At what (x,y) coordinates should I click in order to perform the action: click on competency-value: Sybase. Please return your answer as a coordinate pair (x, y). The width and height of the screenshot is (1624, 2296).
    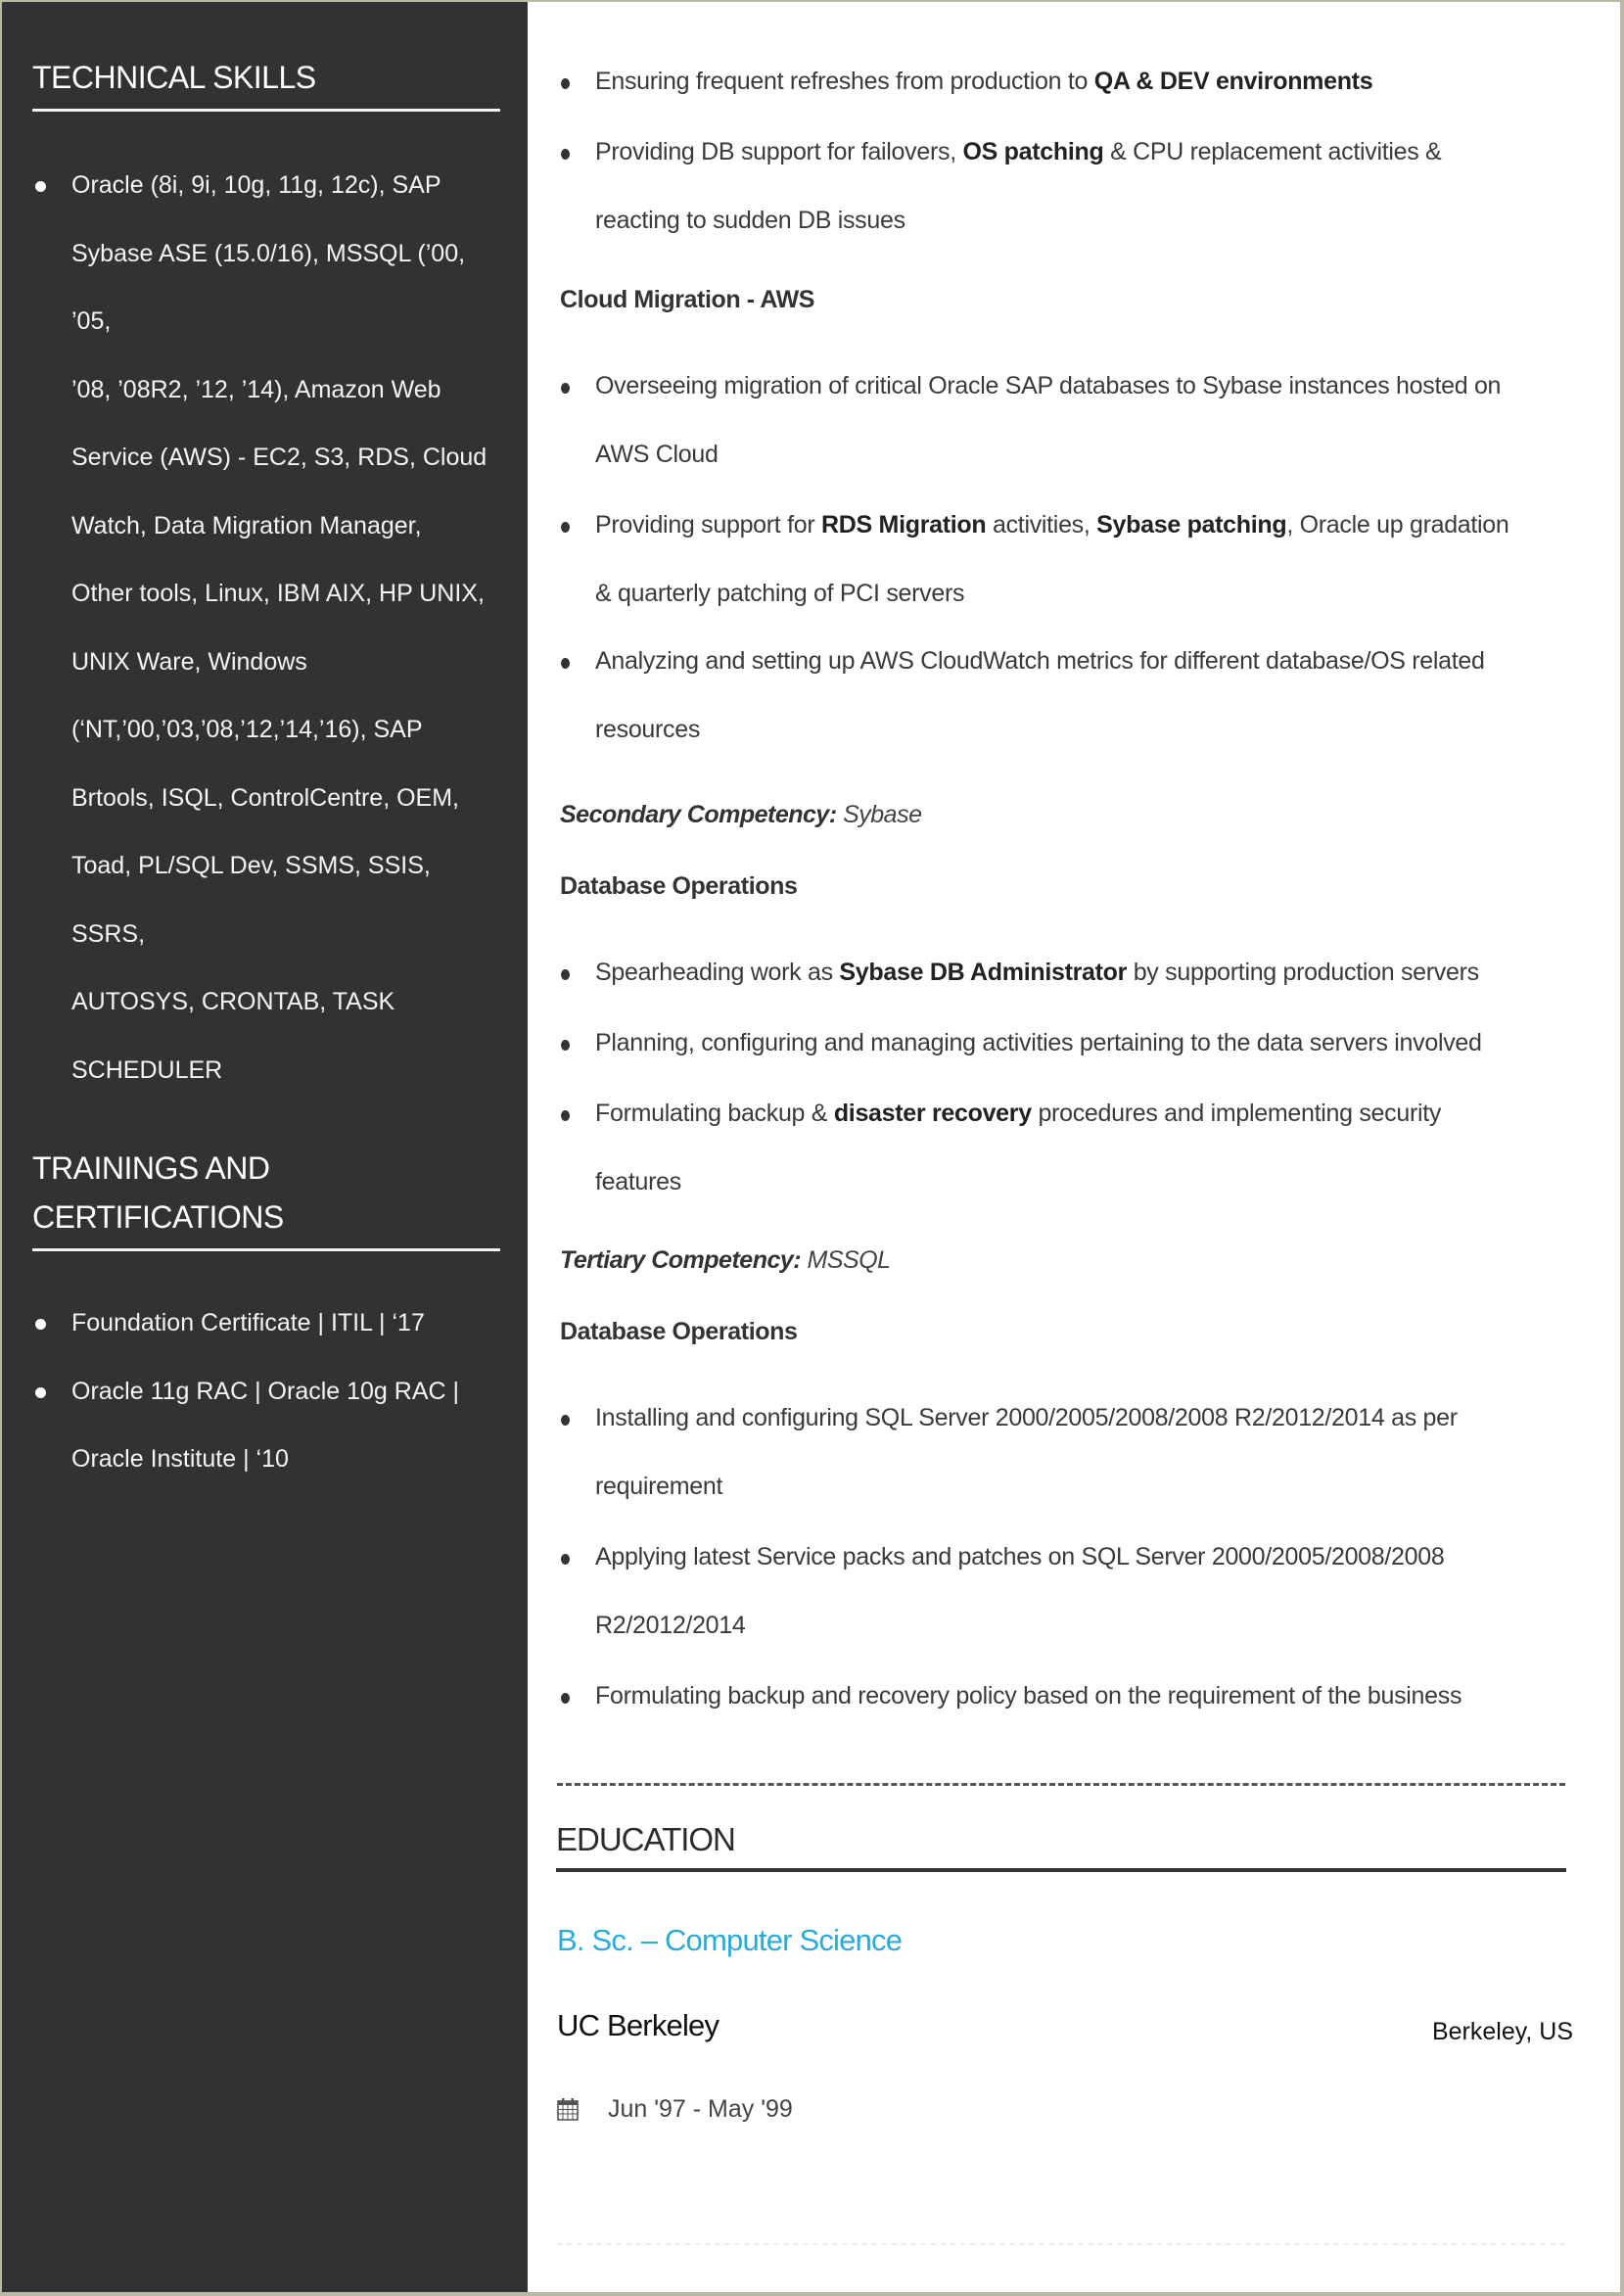
    Looking at the image, I should click on (883, 814).